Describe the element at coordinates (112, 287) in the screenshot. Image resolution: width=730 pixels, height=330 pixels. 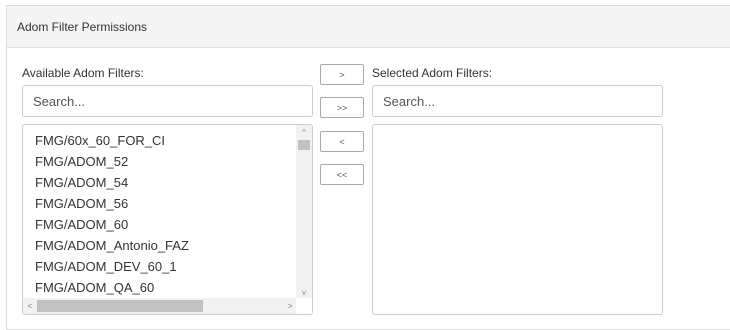
I see `list-item: FMG/ADOM_QA_60` at that location.